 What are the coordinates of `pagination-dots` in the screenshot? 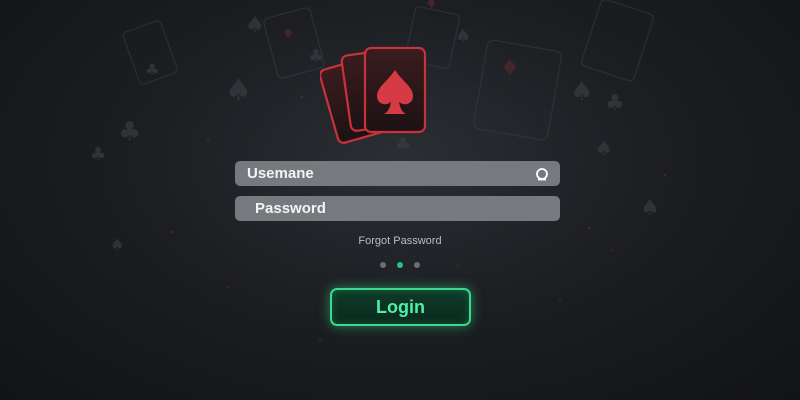 It's located at (400, 265).